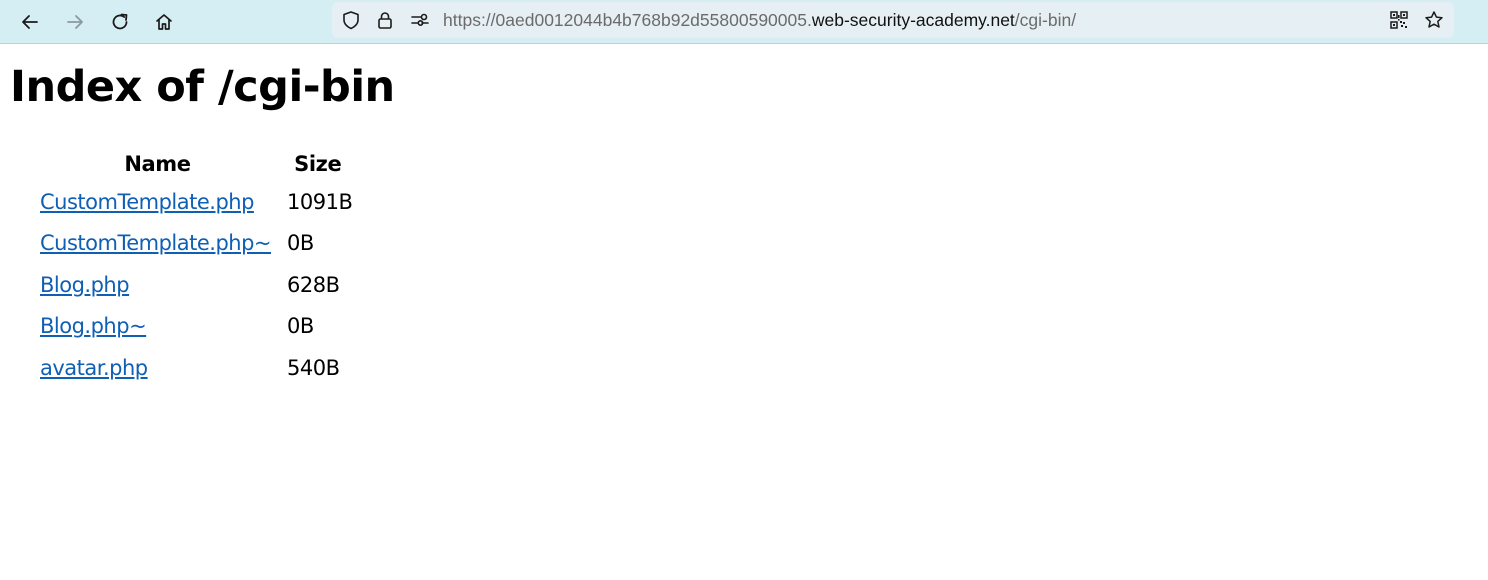  Describe the element at coordinates (198, 368) in the screenshot. I see `table-row: avatar.php 540B` at that location.